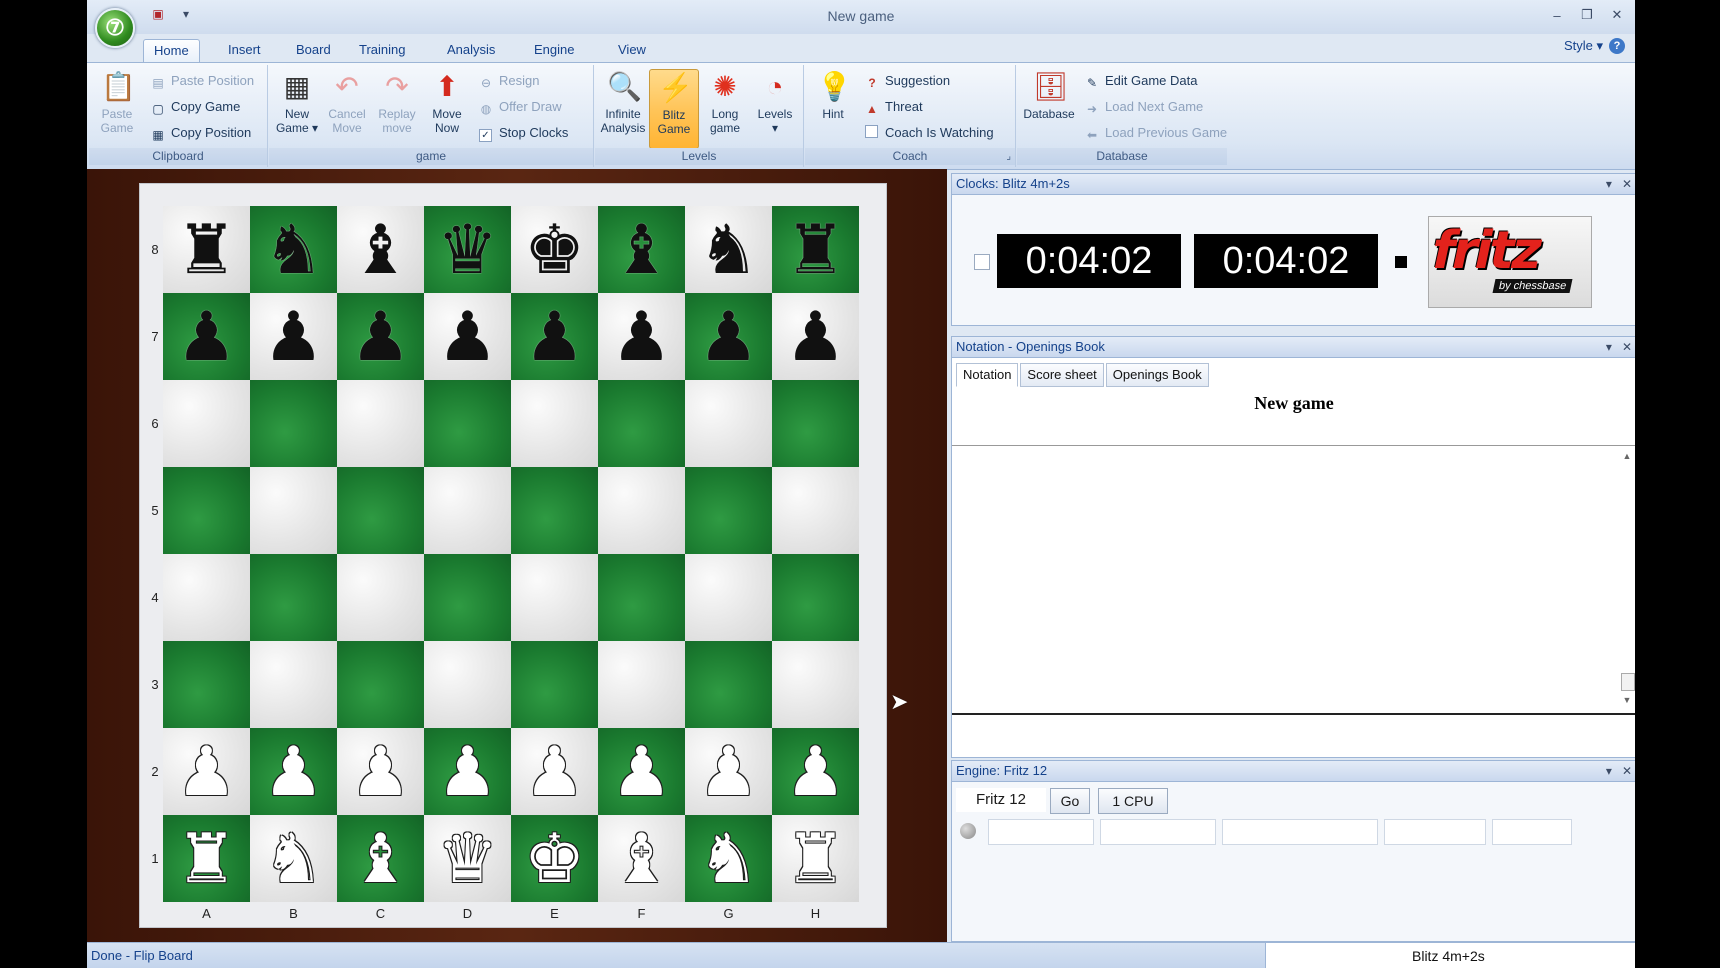 The width and height of the screenshot is (1720, 968). What do you see at coordinates (815, 684) in the screenshot?
I see `square-h3` at bounding box center [815, 684].